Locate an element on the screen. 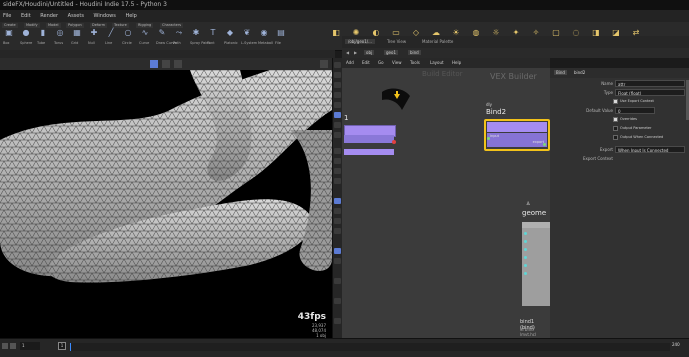  line-tool-icon: ╱ is located at coordinates (111, 33).